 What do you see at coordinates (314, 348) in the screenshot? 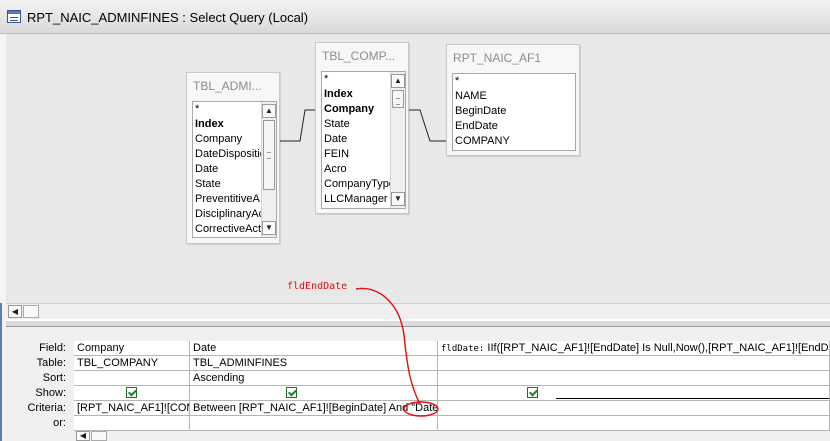
I see `grid-field-cell: Date` at bounding box center [314, 348].